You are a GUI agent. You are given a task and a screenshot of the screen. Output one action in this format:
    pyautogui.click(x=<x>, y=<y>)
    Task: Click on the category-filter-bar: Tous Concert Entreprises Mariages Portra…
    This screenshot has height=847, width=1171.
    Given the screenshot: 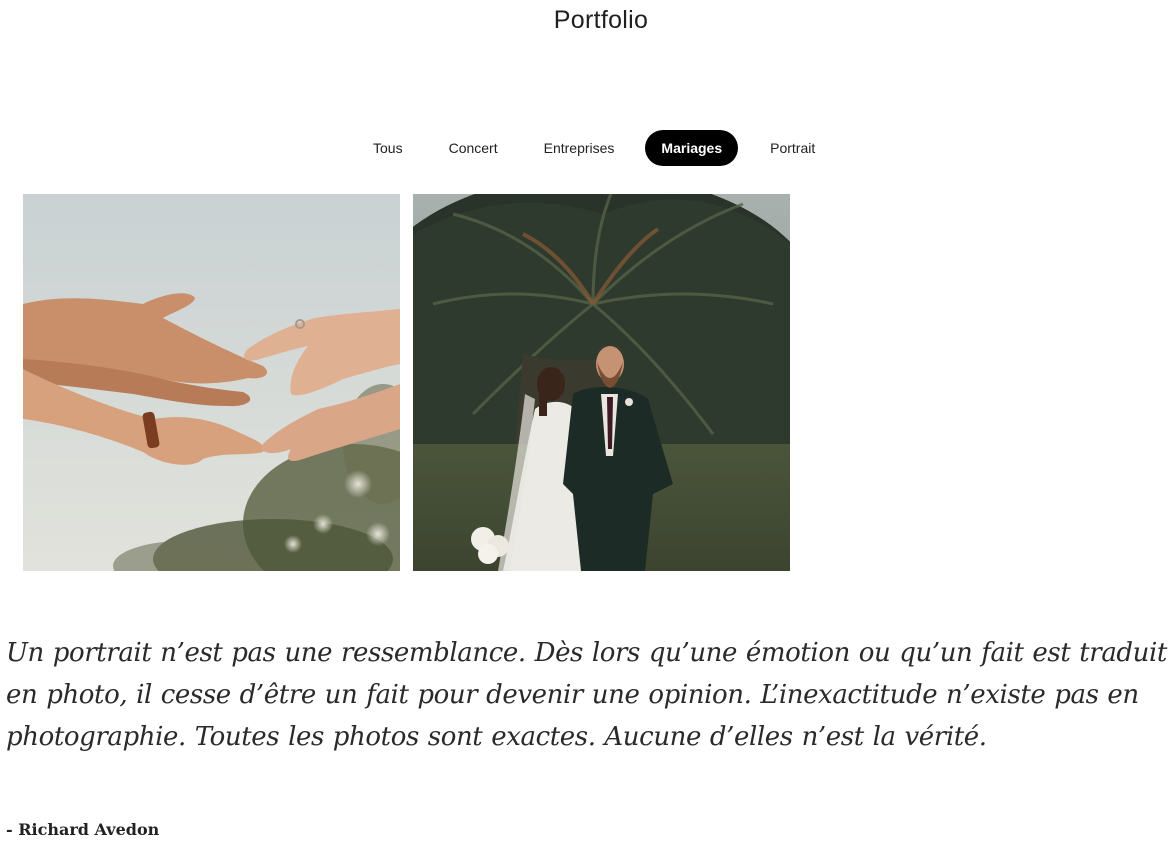 What is the action you would take?
    pyautogui.click(x=594, y=148)
    